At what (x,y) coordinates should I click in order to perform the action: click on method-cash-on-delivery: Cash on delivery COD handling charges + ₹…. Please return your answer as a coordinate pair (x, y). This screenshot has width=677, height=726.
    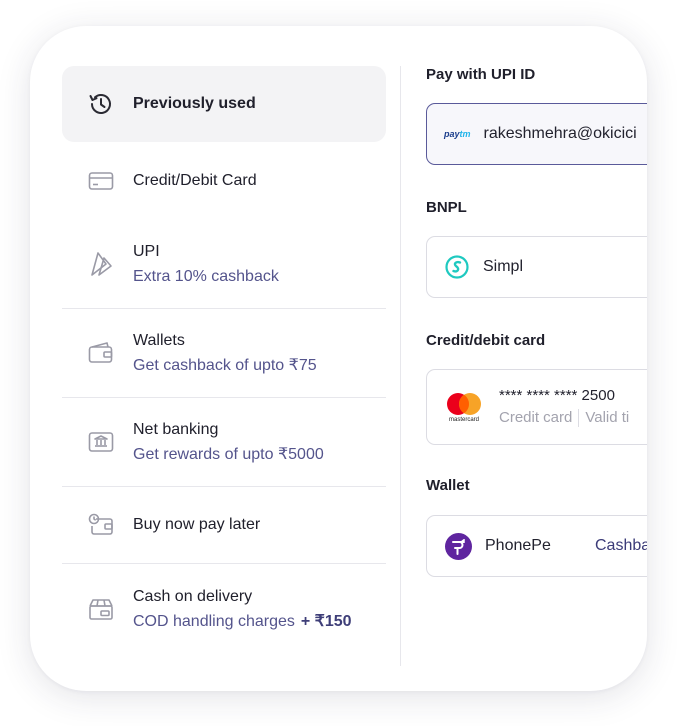
    Looking at the image, I should click on (224, 609).